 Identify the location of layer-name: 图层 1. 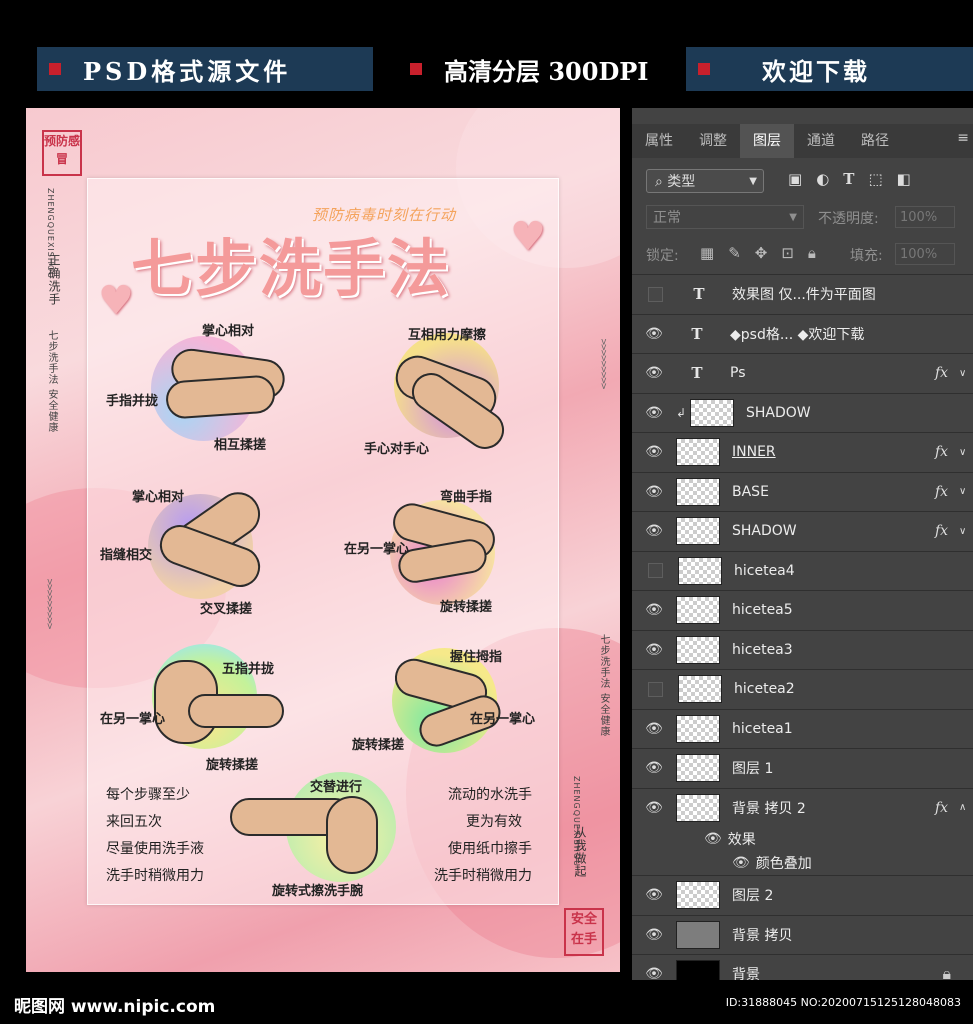
(753, 769).